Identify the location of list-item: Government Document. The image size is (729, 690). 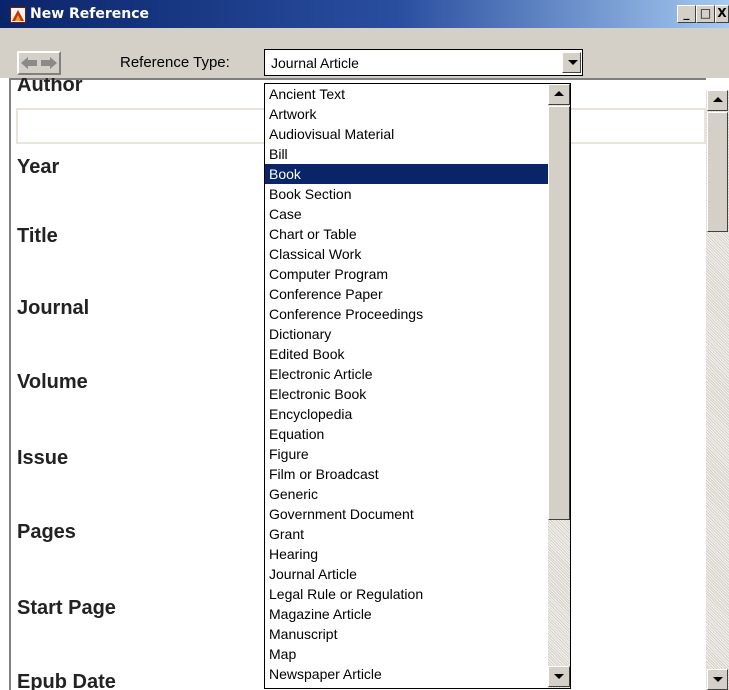
(406, 514).